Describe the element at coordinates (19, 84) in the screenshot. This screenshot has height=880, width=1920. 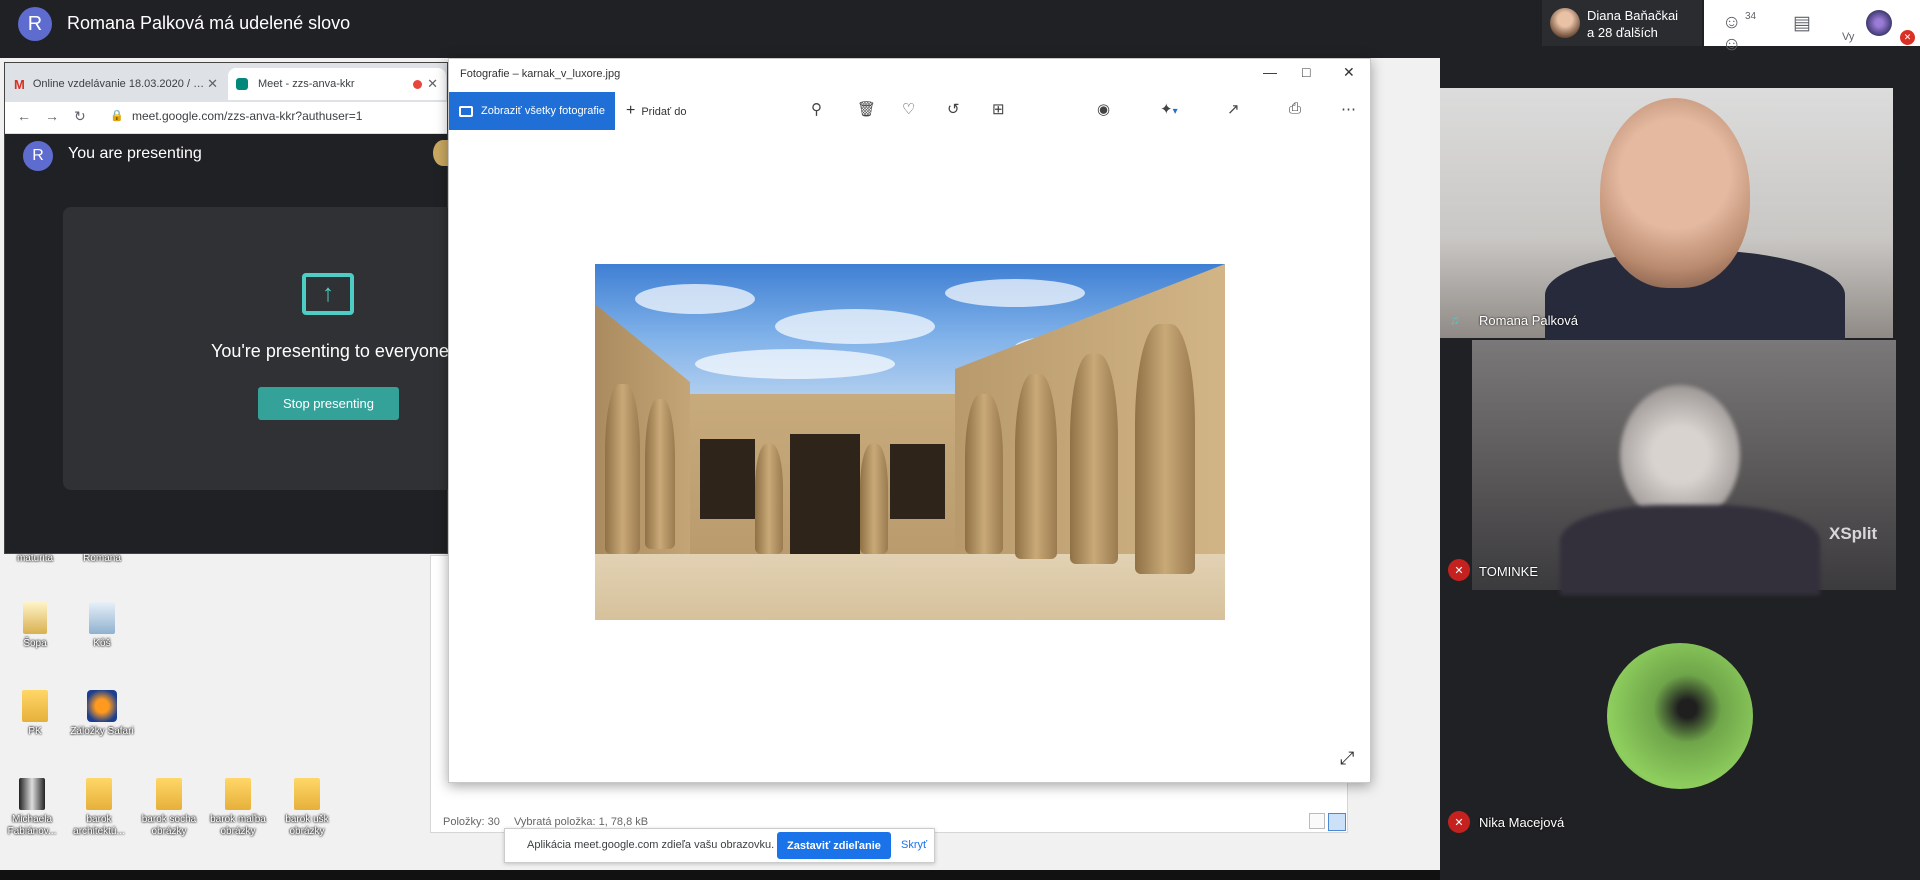
I see `gmail-icon: M` at that location.